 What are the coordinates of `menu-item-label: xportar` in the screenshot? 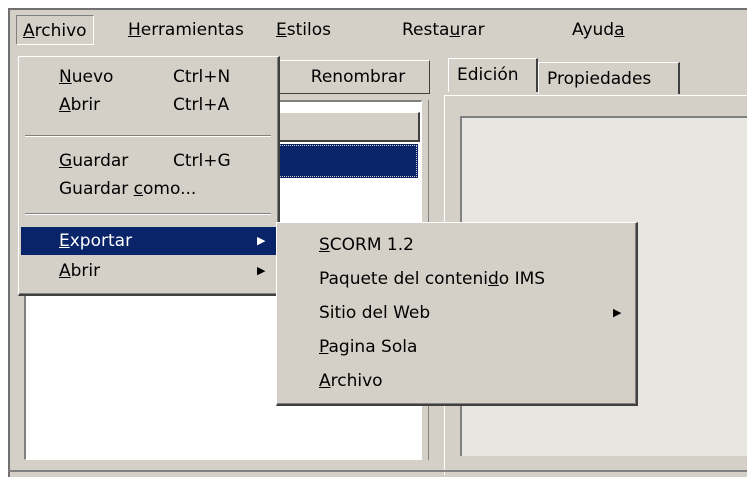 It's located at (101, 241).